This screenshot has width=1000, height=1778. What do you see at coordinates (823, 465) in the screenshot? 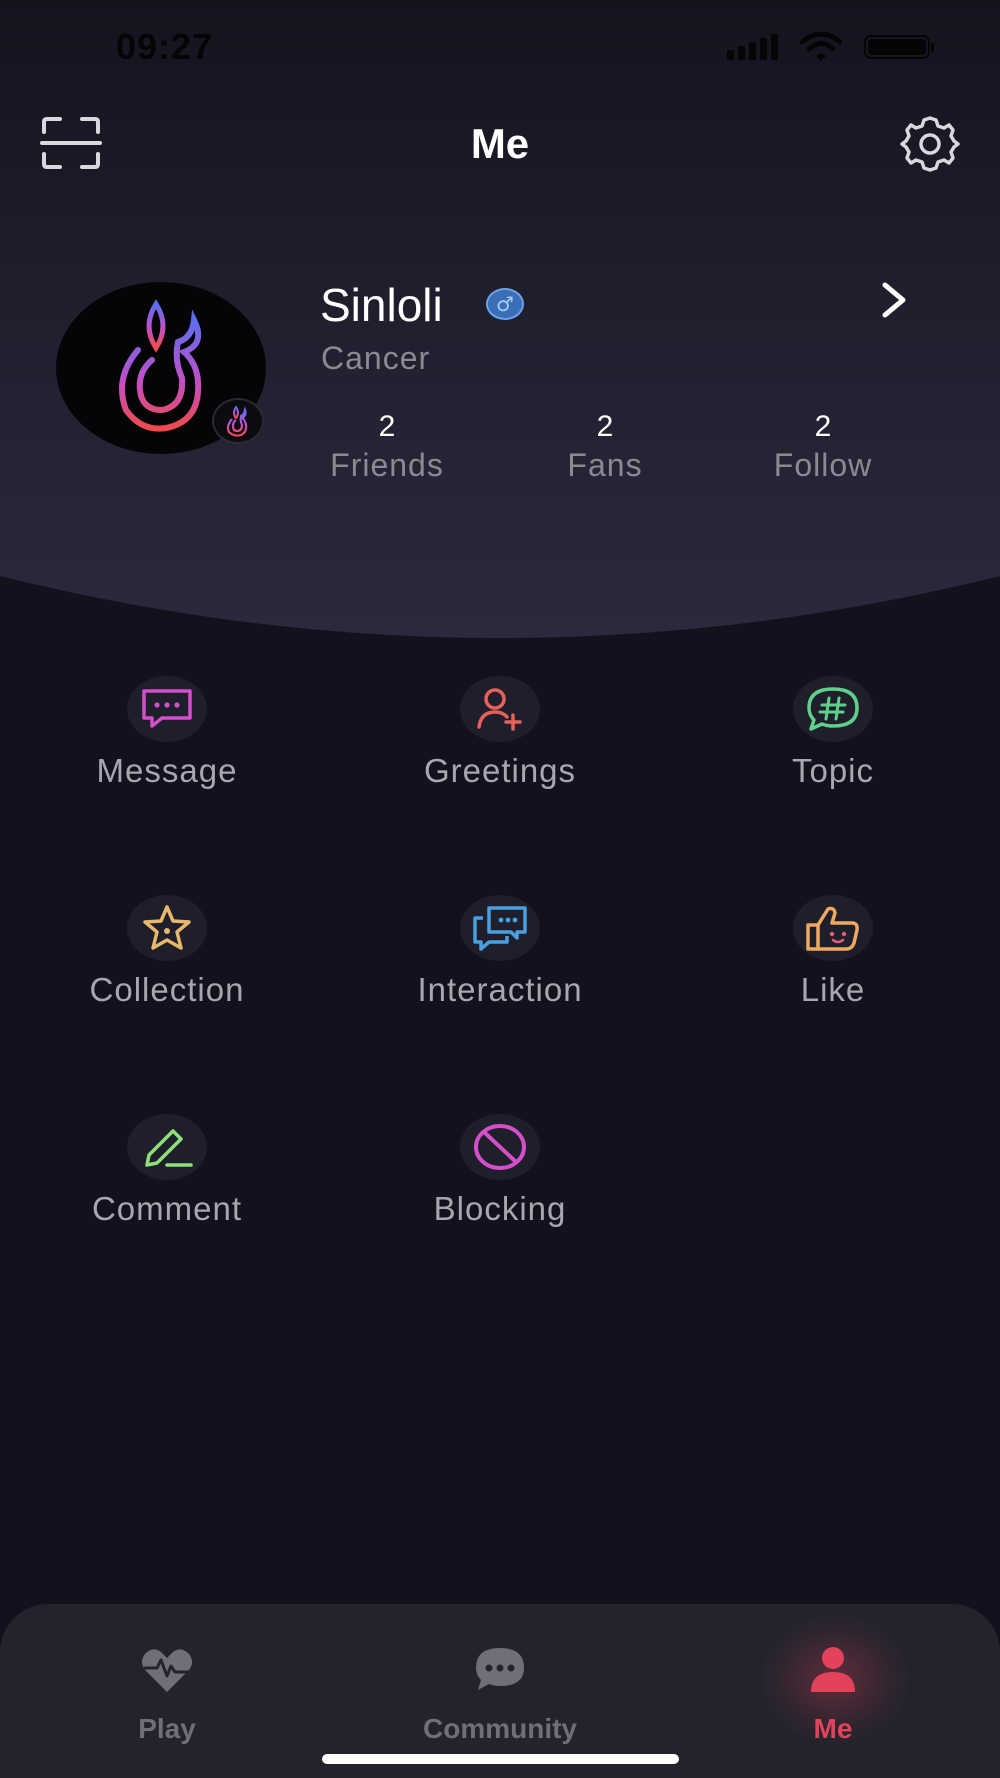
I see `stat-label: Follow` at bounding box center [823, 465].